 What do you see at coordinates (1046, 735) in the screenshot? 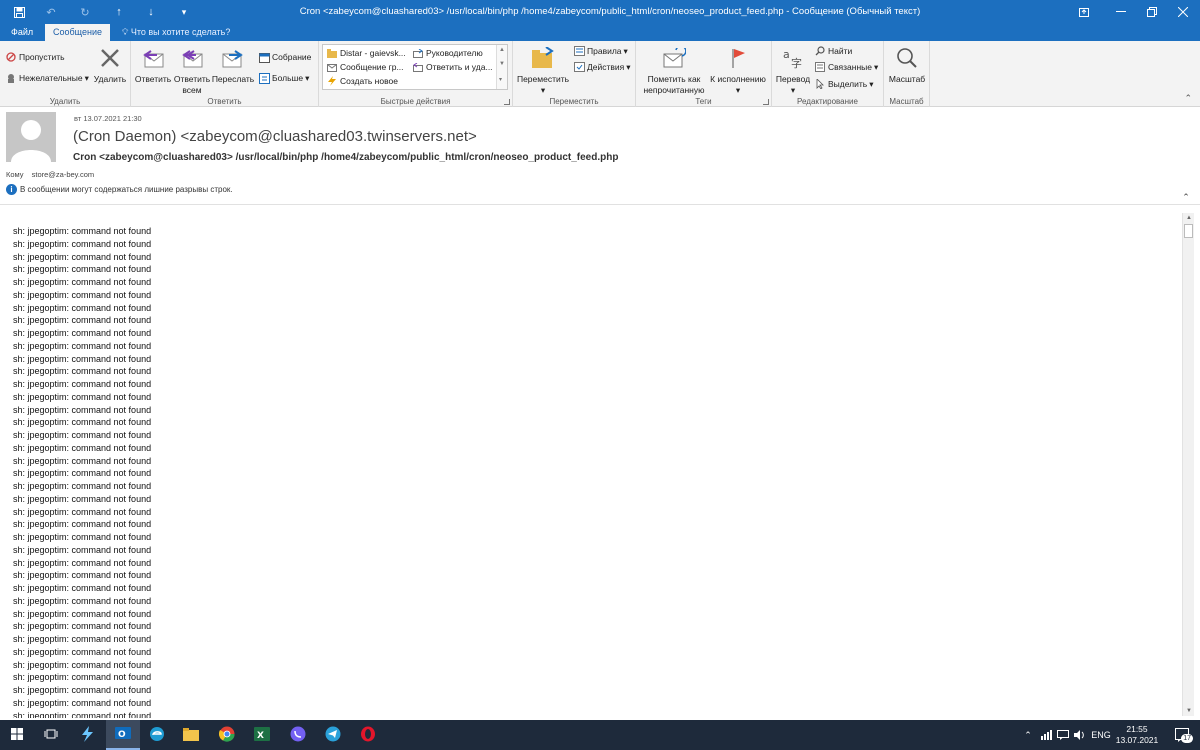
I see `network-tray-icon` at bounding box center [1046, 735].